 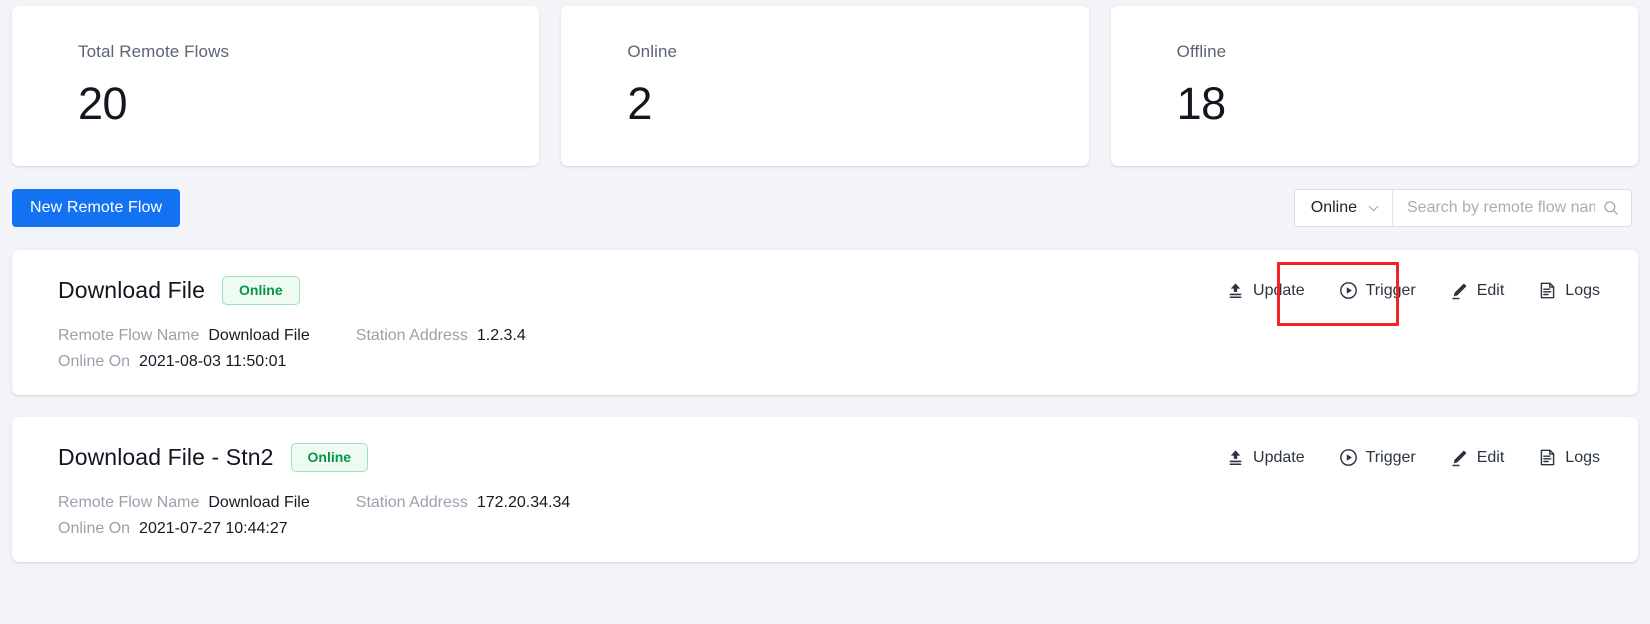 I want to click on meta-value: 2021-08-03 11:50:01, so click(x=213, y=361).